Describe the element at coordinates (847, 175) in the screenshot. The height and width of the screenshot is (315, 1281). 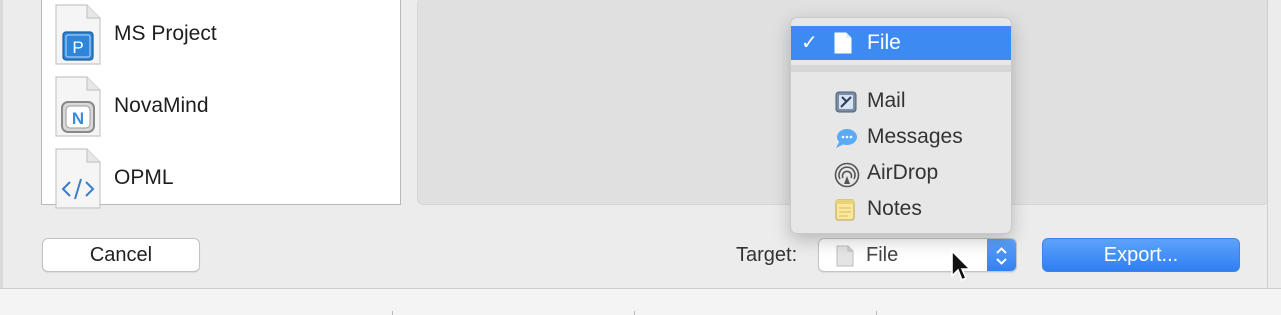
I see `airdrop-icon` at that location.